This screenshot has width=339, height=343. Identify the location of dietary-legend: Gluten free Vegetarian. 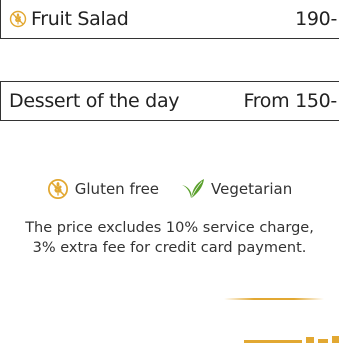
(169, 189).